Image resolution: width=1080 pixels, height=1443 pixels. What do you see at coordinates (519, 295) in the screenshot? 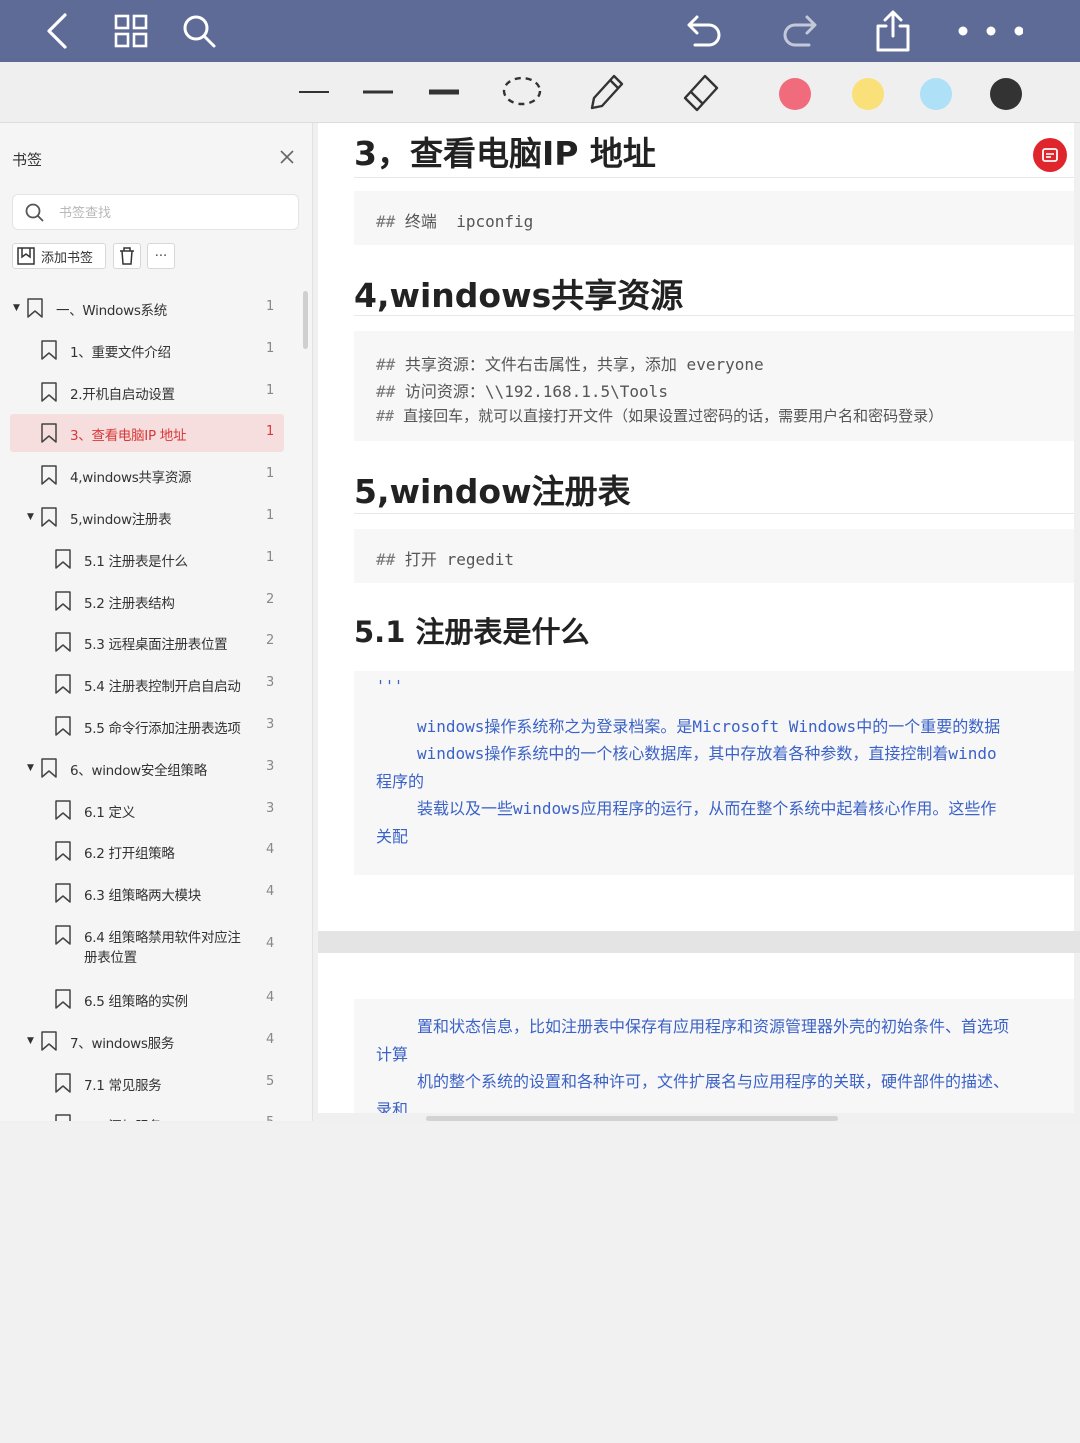
I see `heading-share: 4,windows共享资源` at bounding box center [519, 295].